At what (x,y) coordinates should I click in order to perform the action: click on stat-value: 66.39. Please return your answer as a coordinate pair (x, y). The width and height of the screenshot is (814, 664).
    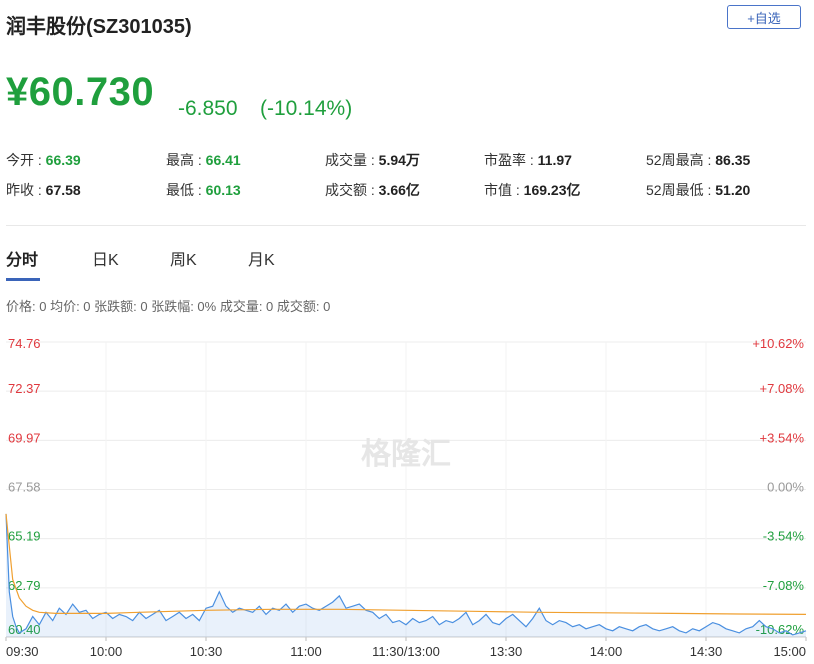
    Looking at the image, I should click on (63, 160).